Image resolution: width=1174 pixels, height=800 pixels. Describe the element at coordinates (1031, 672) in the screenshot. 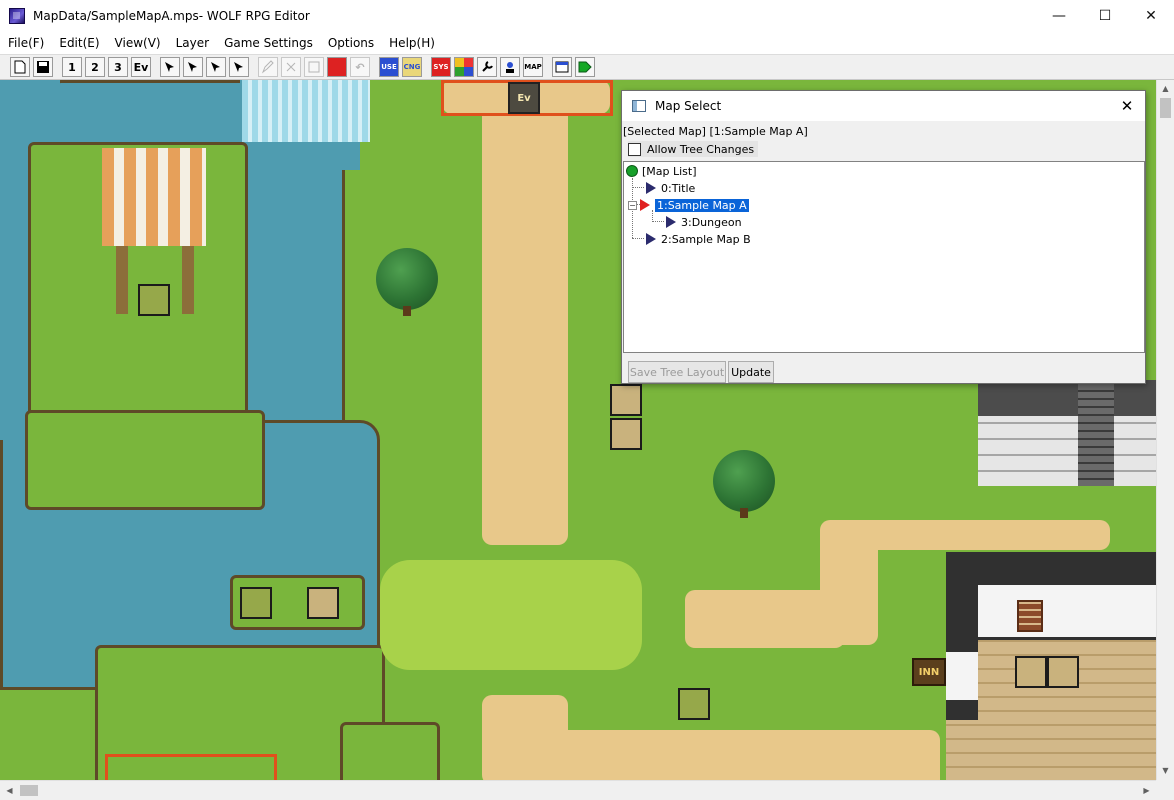

I see `event-innkeeper` at that location.